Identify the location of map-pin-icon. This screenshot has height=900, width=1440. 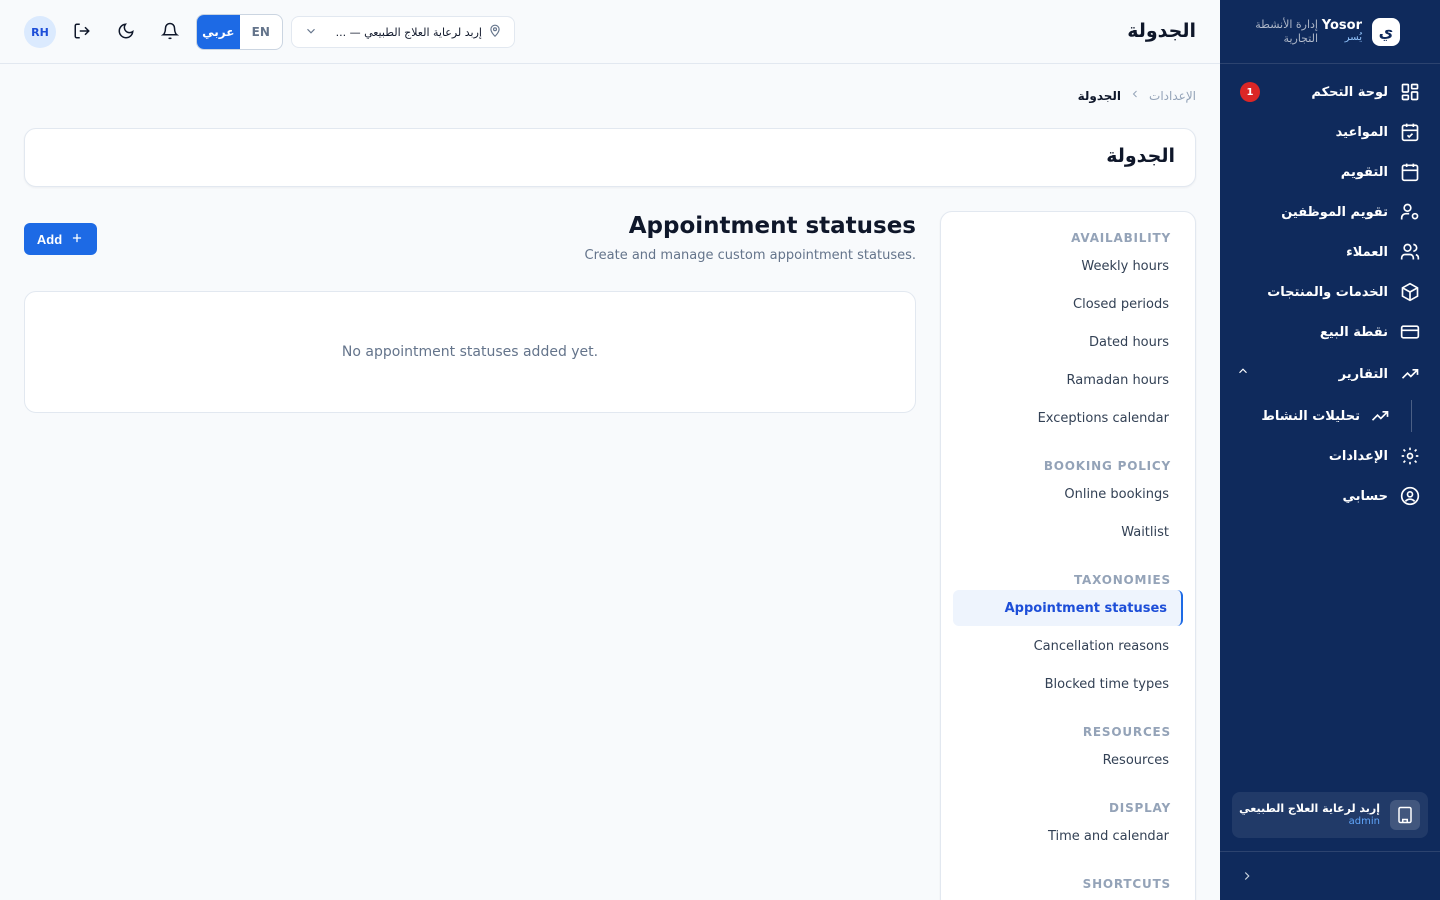
(495, 32).